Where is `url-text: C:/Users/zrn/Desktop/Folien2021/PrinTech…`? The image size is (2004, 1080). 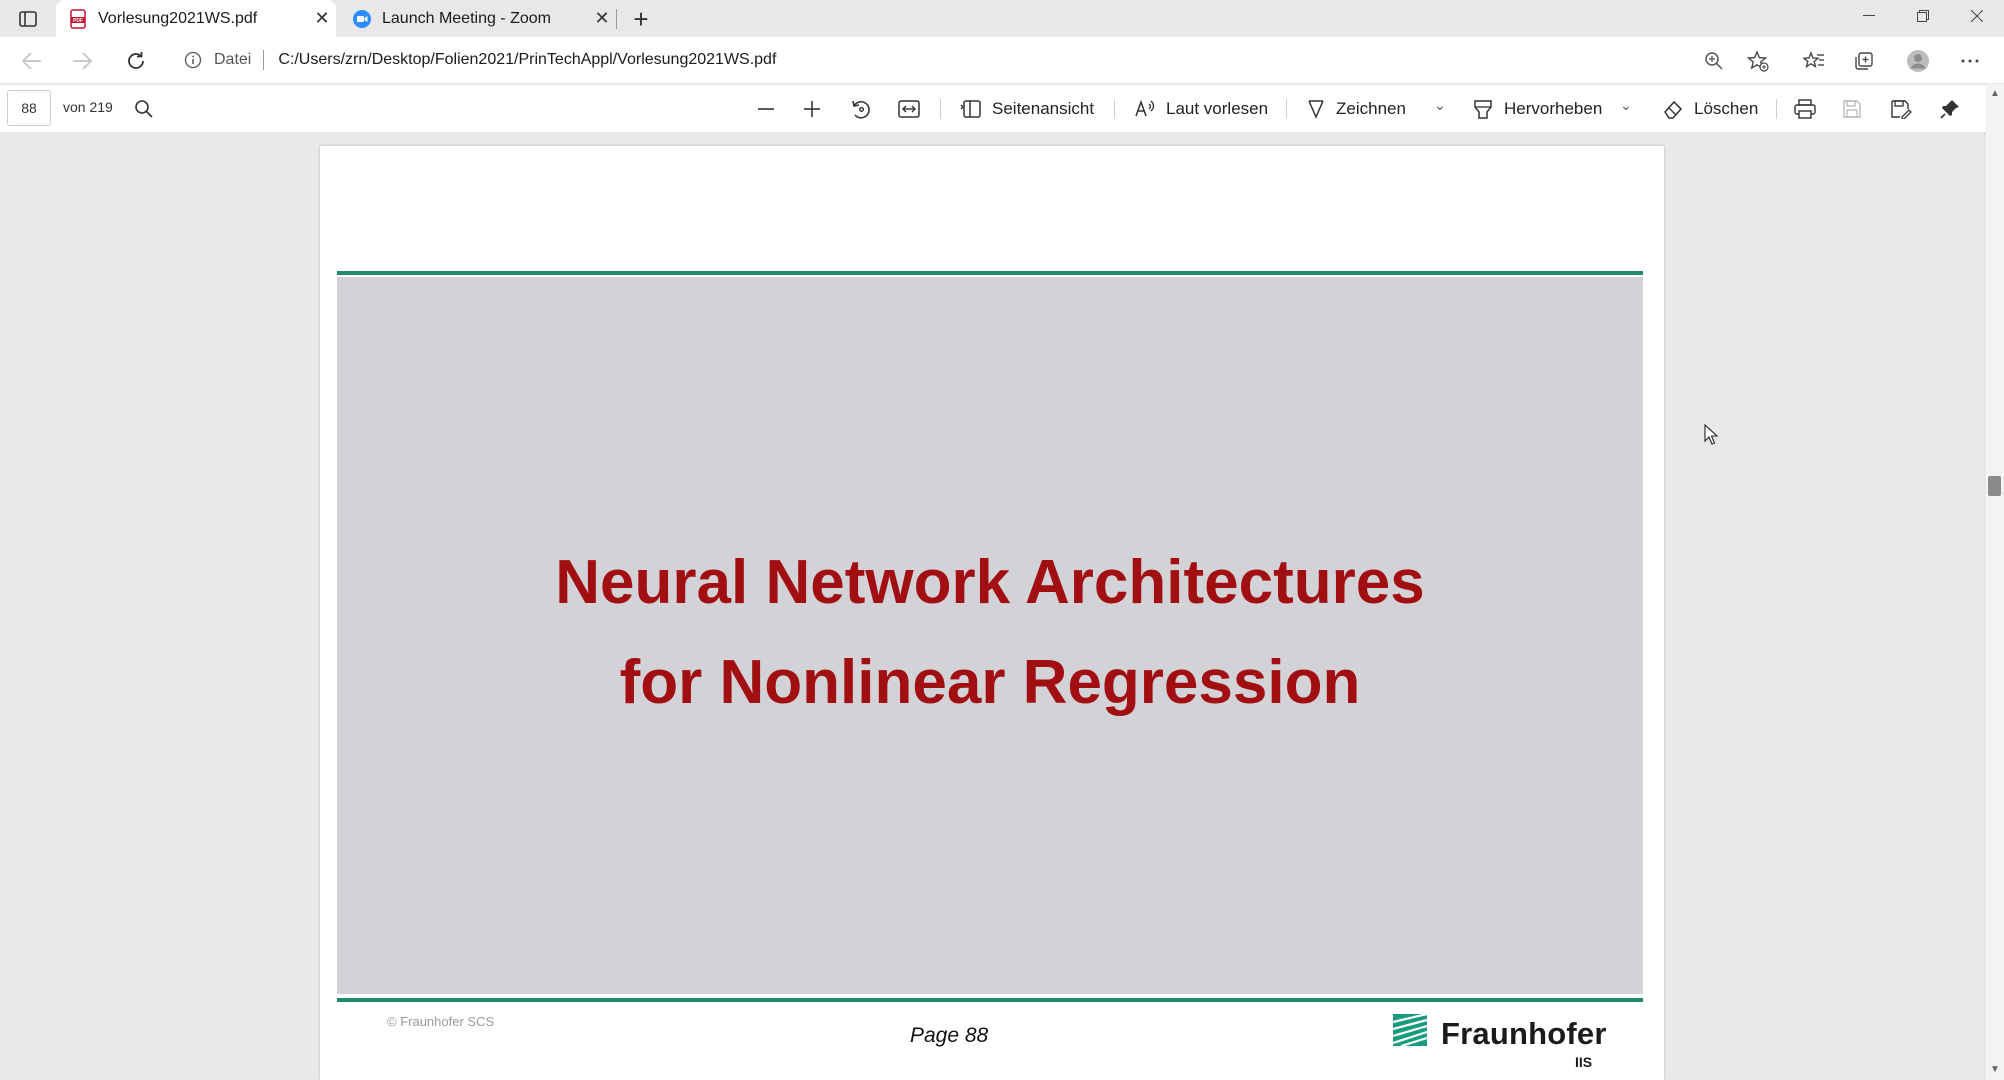
url-text: C:/Users/zrn/Desktop/Folien2021/PrinTech… is located at coordinates (527, 60).